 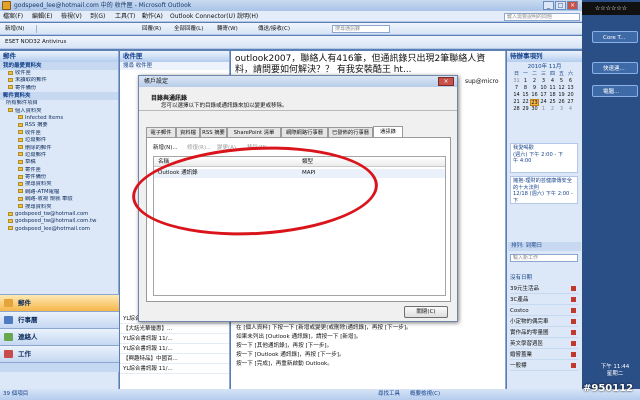 What do you see at coordinates (13, 16) in the screenshot?
I see `menu-file: 檔案(F)` at bounding box center [13, 16].